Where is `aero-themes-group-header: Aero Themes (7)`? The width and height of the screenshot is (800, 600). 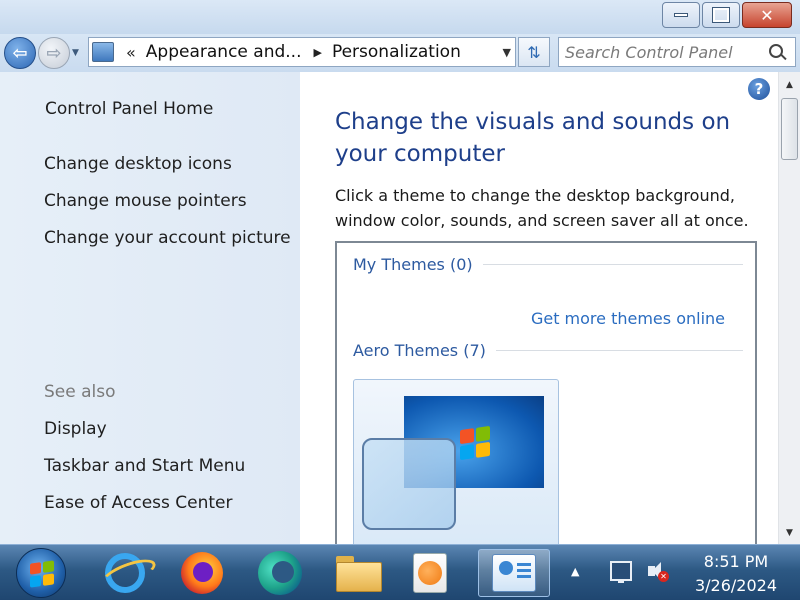 aero-themes-group-header: Aero Themes (7) is located at coordinates (548, 350).